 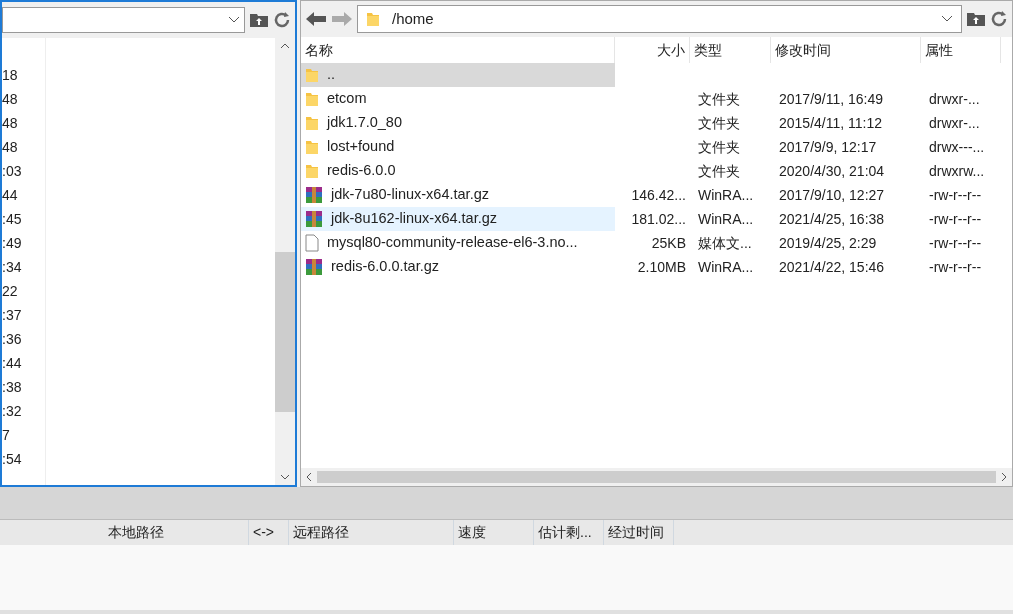 I want to click on modified-time-cell-text: :34, so click(x=12, y=267).